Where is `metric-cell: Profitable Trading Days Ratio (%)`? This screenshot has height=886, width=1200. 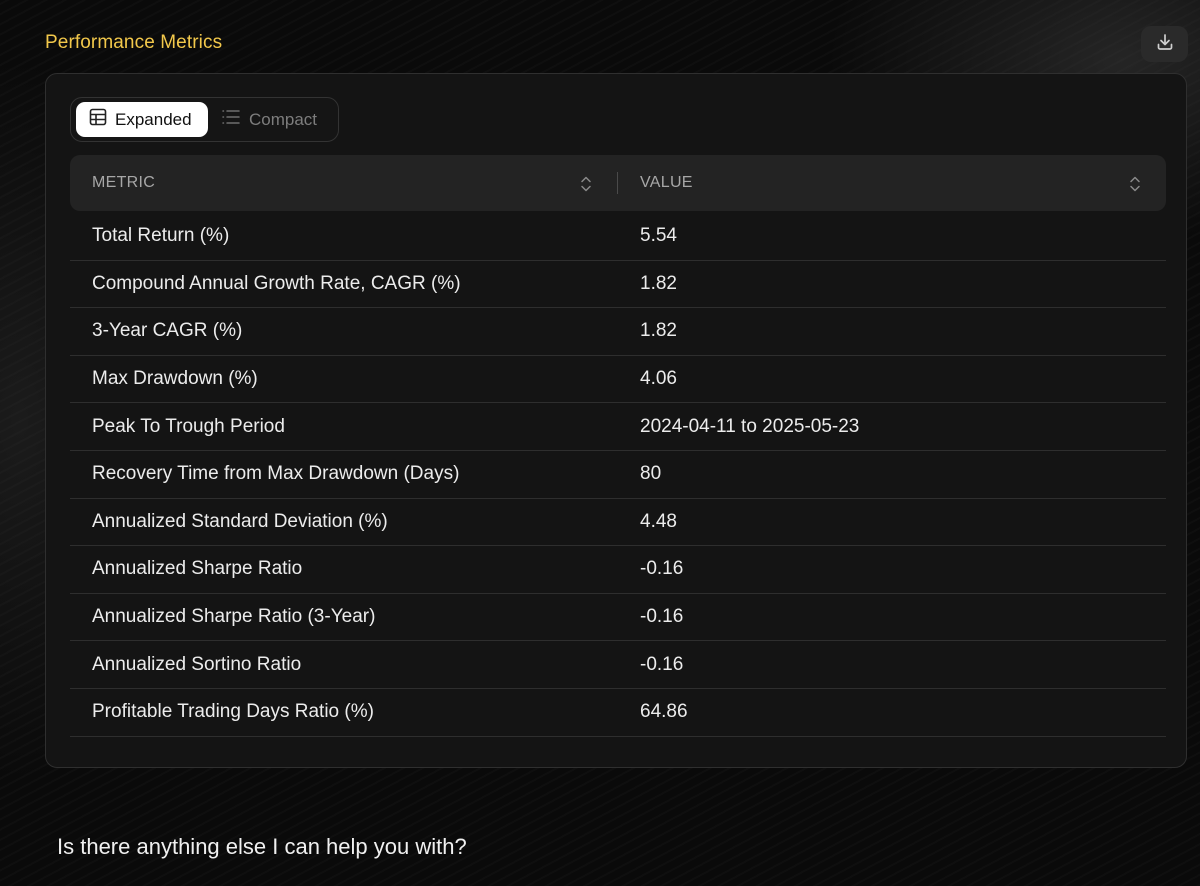
metric-cell: Profitable Trading Days Ratio (%) is located at coordinates (233, 712).